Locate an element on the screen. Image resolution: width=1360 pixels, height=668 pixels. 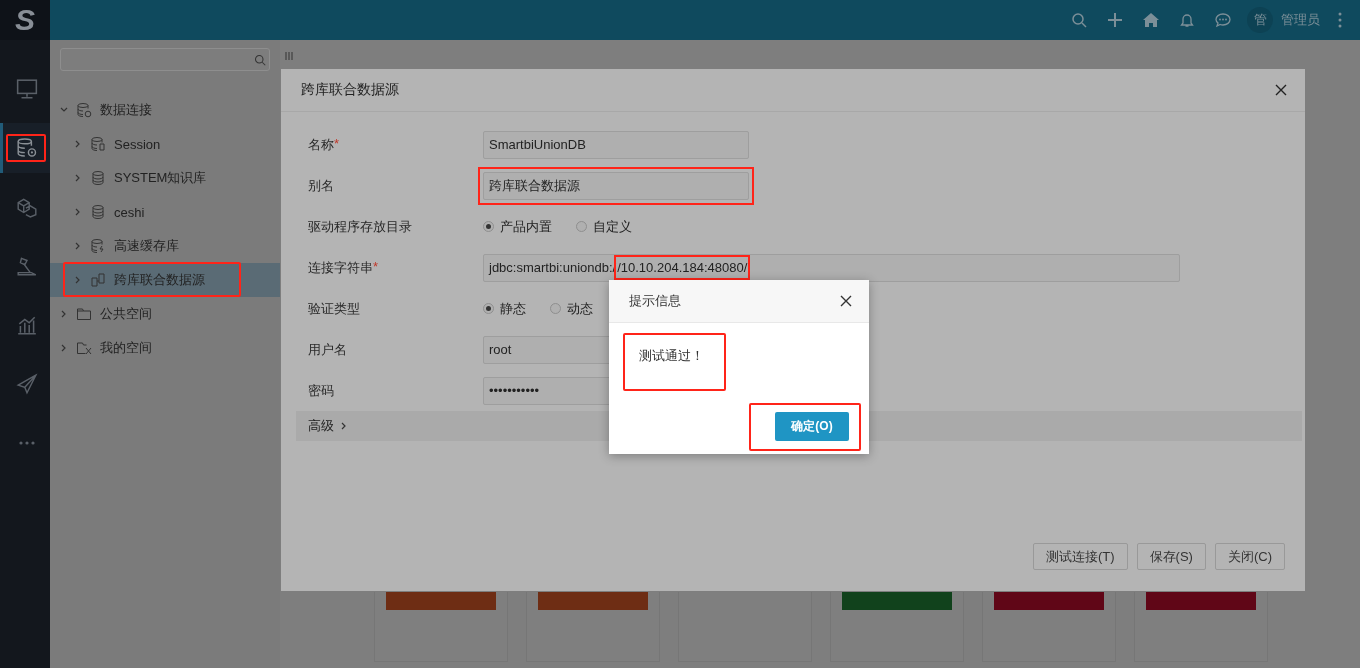
field-value: SmartbiUnionDB is located at coordinates (537, 144).